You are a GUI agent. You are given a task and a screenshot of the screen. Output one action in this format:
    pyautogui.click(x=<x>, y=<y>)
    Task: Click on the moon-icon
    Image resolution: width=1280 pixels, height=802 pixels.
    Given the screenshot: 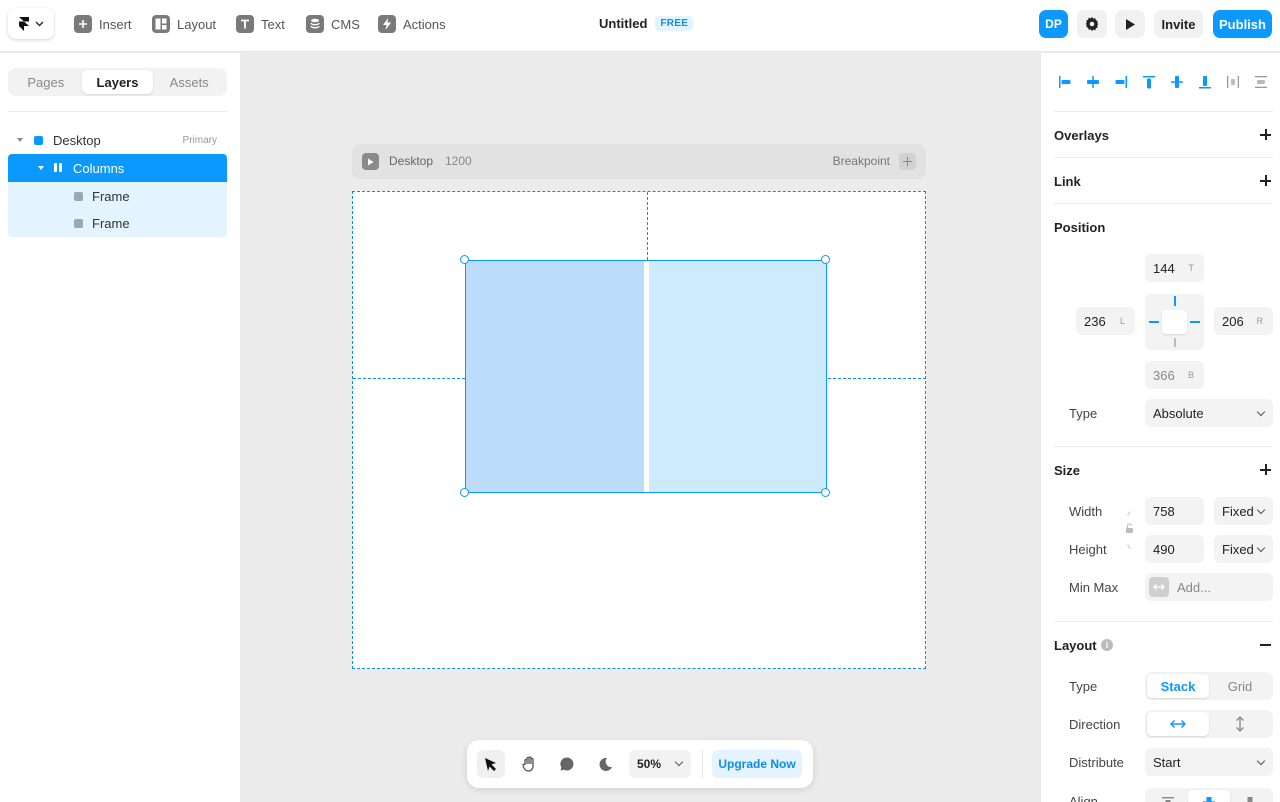 What is the action you would take?
    pyautogui.click(x=605, y=764)
    